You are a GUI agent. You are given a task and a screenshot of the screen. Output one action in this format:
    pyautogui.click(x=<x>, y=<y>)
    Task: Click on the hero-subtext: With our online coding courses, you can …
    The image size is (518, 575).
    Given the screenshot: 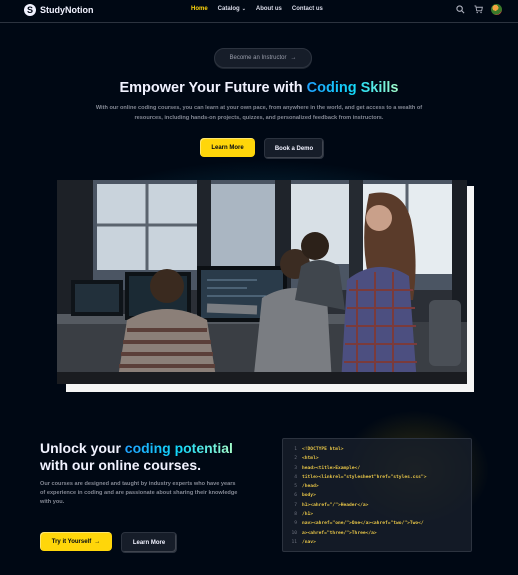 What is the action you would take?
    pyautogui.click(x=259, y=113)
    